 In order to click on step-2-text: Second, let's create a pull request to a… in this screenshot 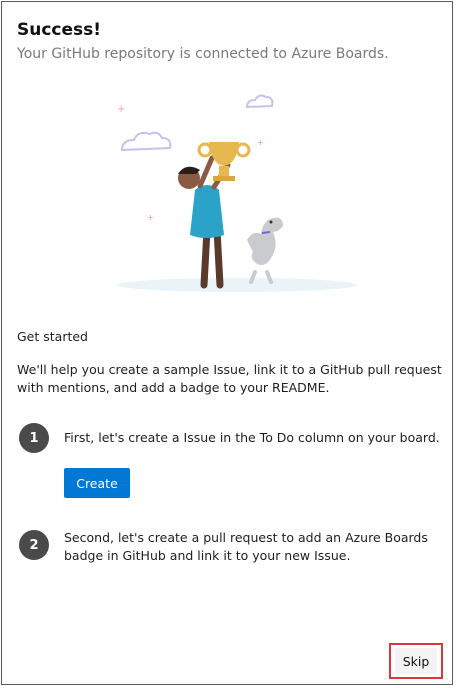, I will do `click(246, 546)`.